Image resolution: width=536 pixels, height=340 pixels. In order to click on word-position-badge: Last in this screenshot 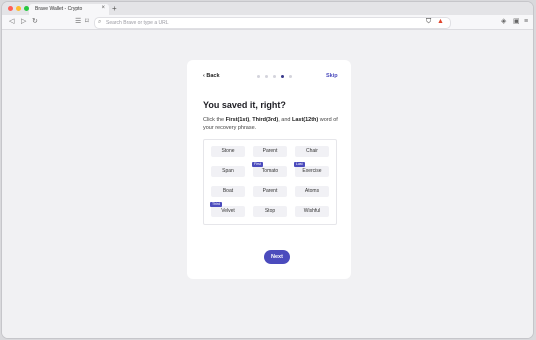, I will do `click(299, 164)`.